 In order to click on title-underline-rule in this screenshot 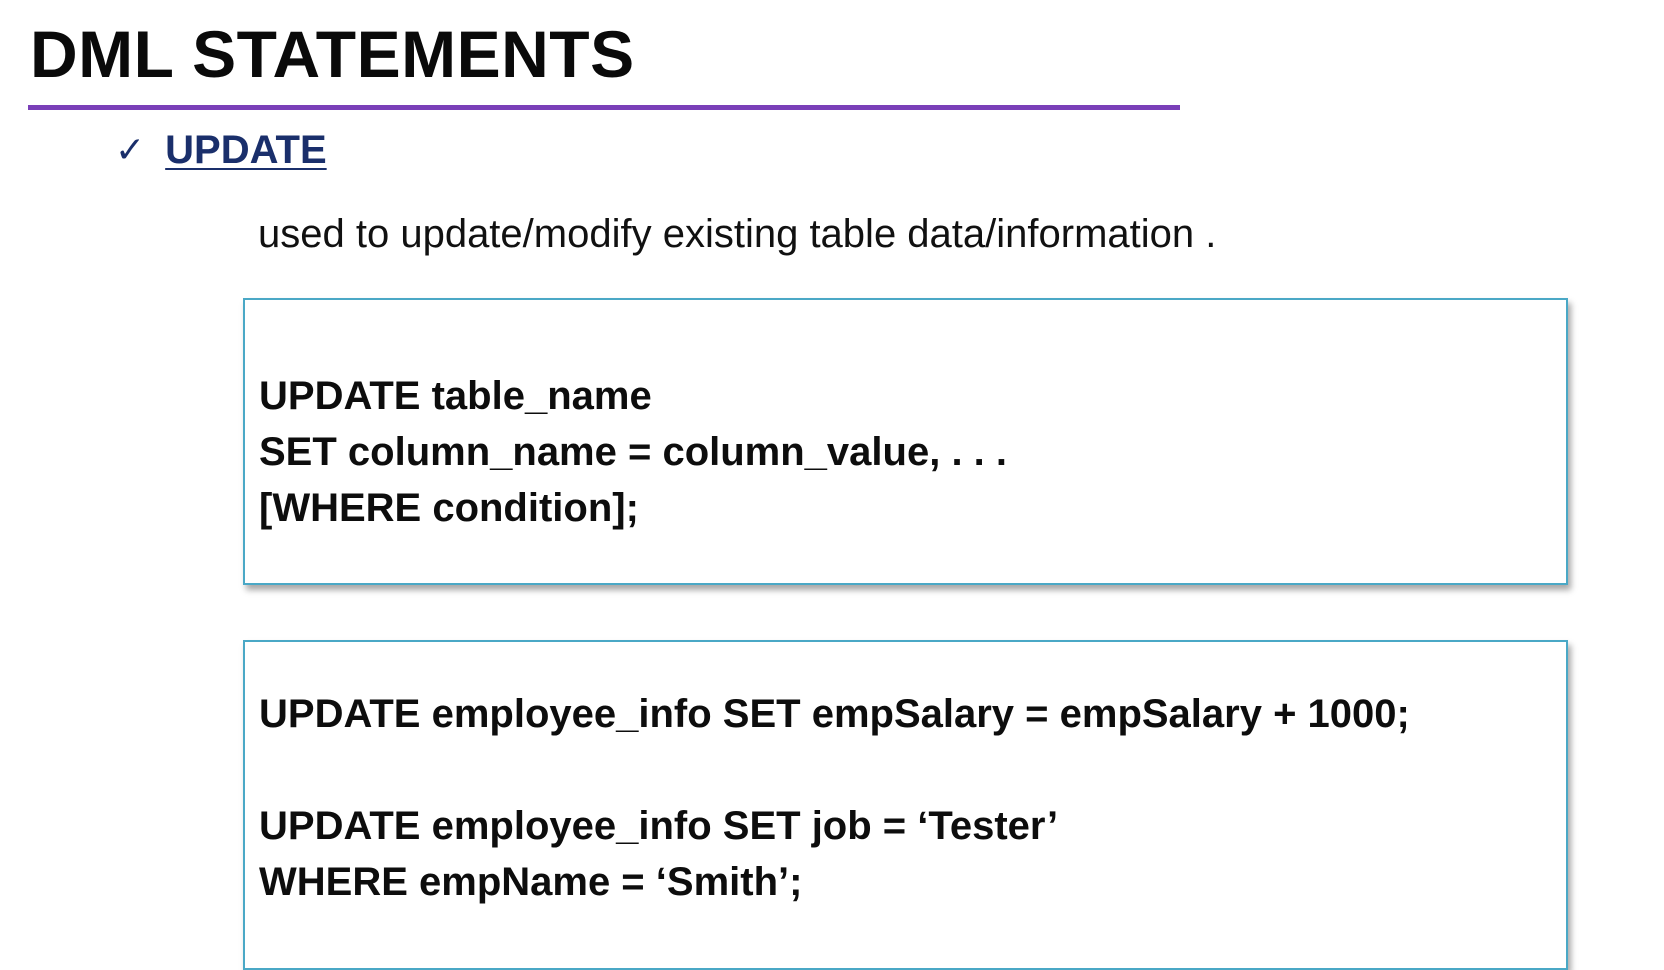, I will do `click(604, 107)`.